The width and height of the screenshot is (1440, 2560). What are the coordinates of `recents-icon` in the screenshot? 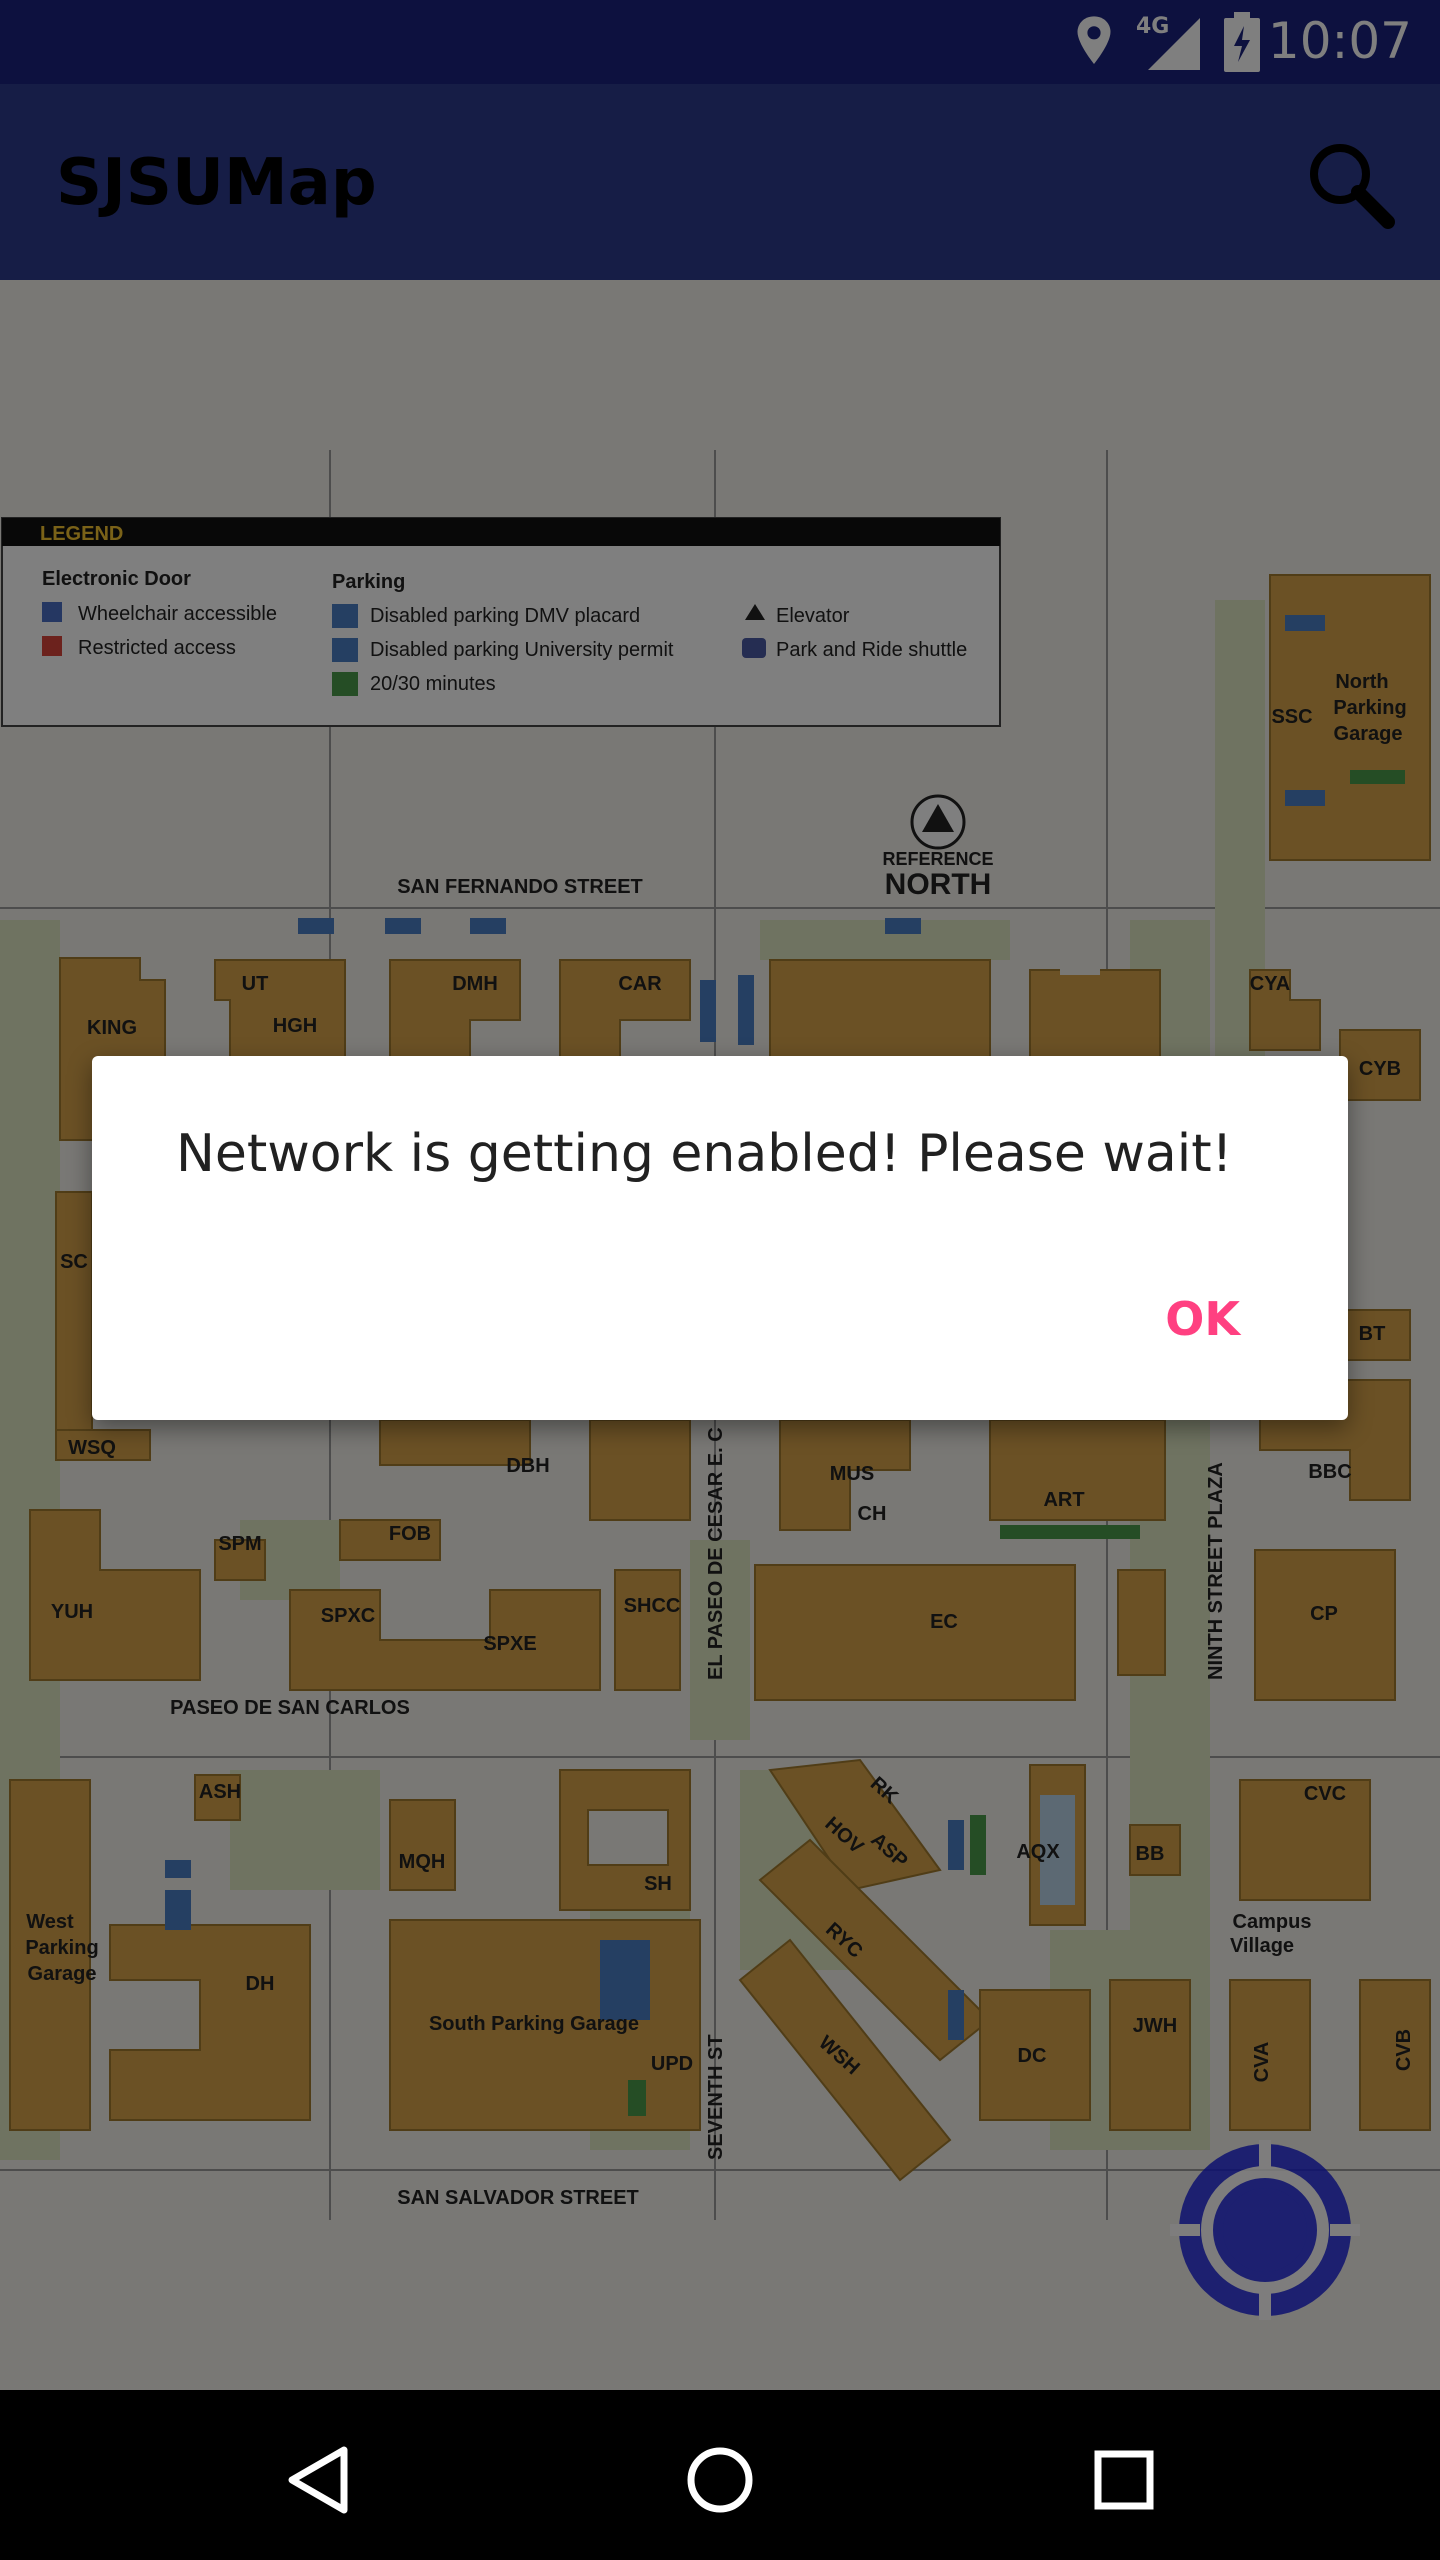 It's located at (1124, 2480).